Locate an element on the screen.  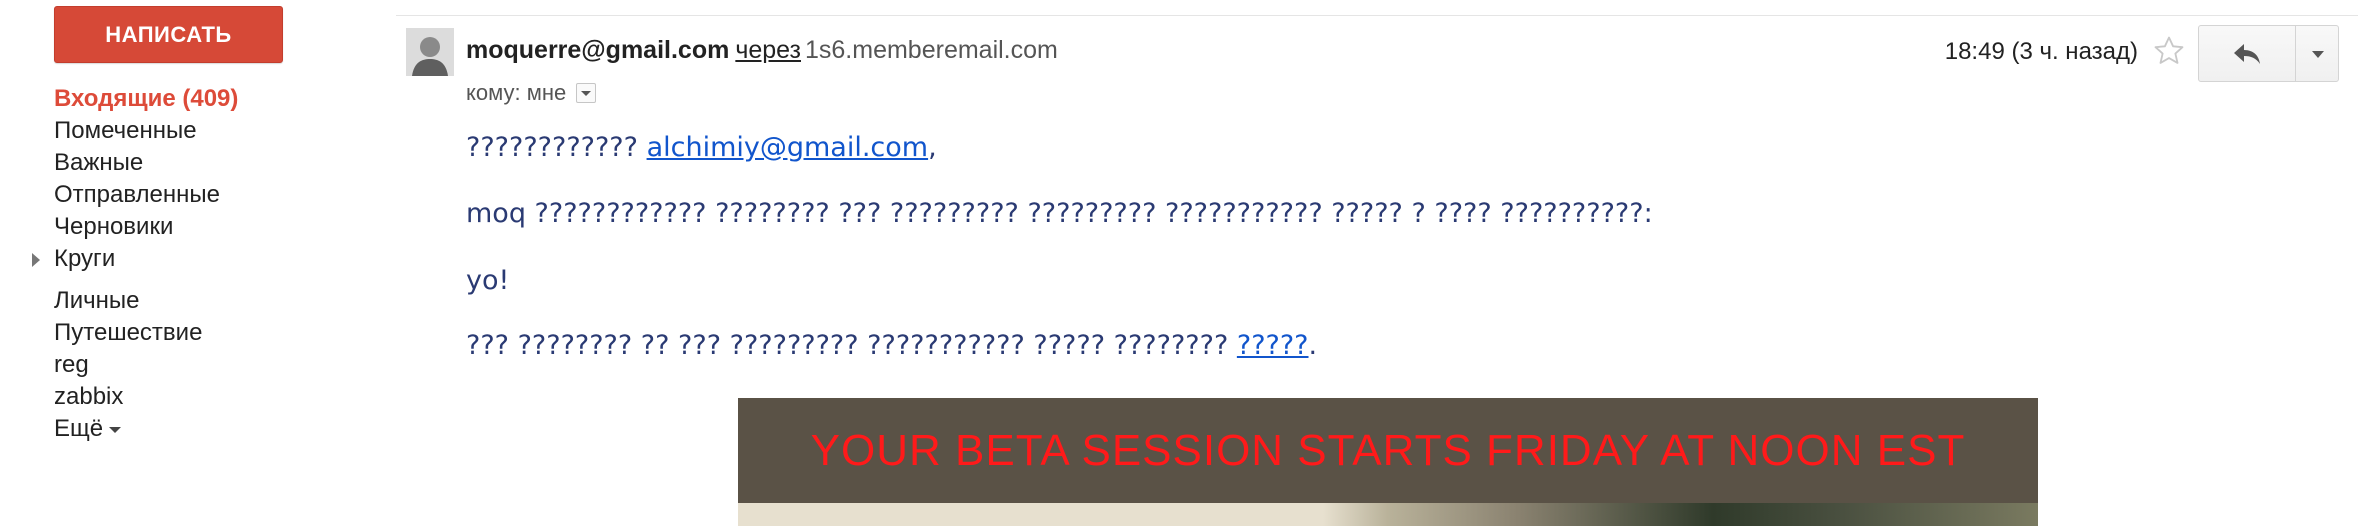
recipient-email-link: alchimiy@gmail.com is located at coordinates (788, 147).